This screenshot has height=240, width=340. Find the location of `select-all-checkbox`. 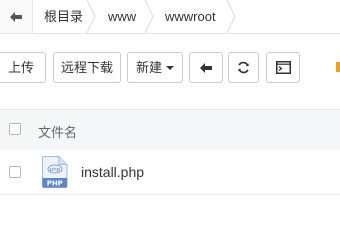

select-all-checkbox is located at coordinates (15, 129).